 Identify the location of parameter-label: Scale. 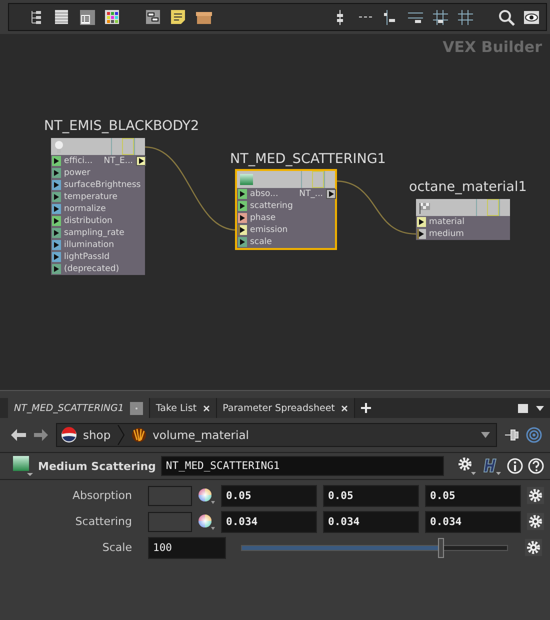
(116, 547).